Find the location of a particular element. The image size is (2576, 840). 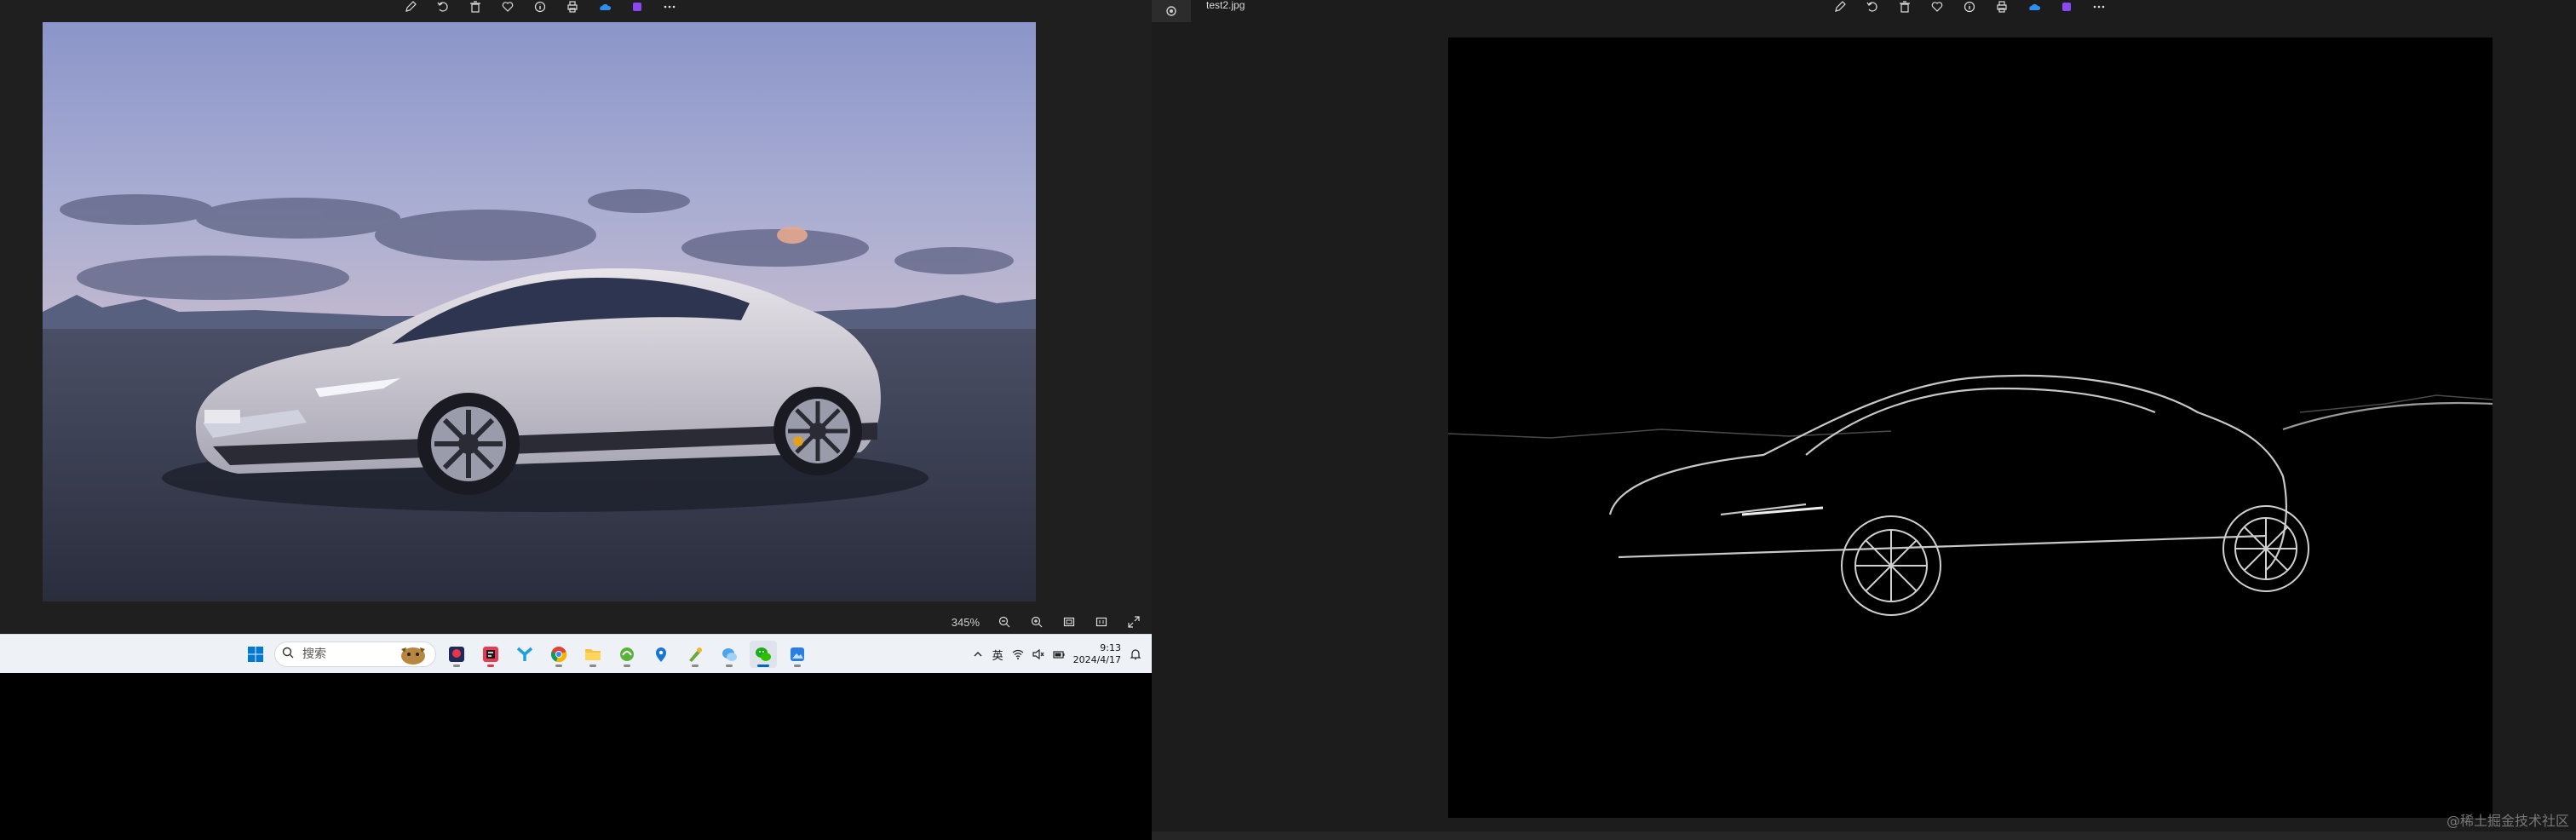

zoom-in-icon is located at coordinates (1036, 622).